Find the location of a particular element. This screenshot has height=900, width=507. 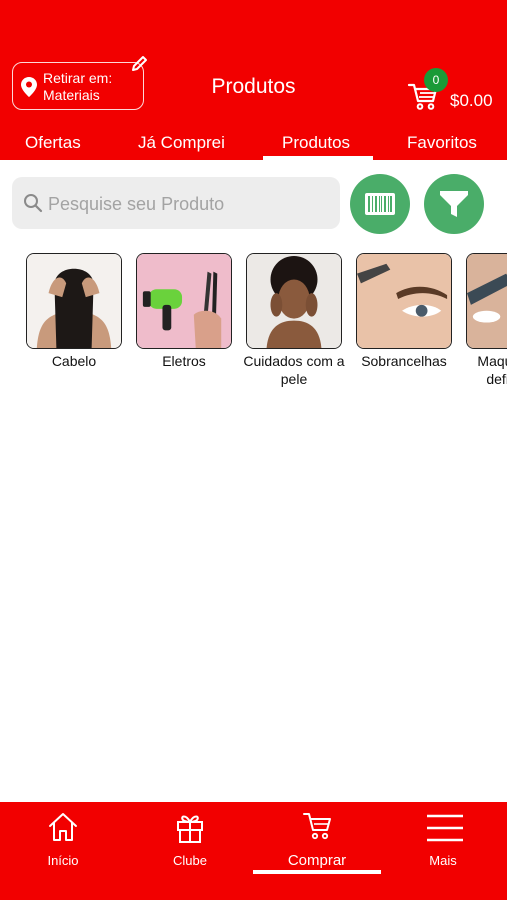

category-label: Cuidados com a pele is located at coordinates (294, 370).